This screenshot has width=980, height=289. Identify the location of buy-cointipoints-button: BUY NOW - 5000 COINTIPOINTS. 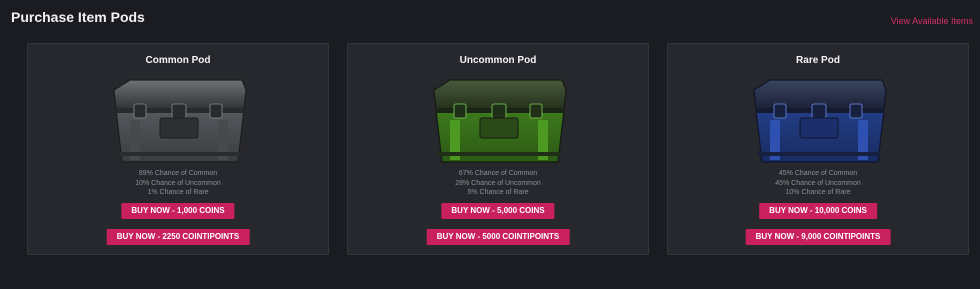
(498, 237).